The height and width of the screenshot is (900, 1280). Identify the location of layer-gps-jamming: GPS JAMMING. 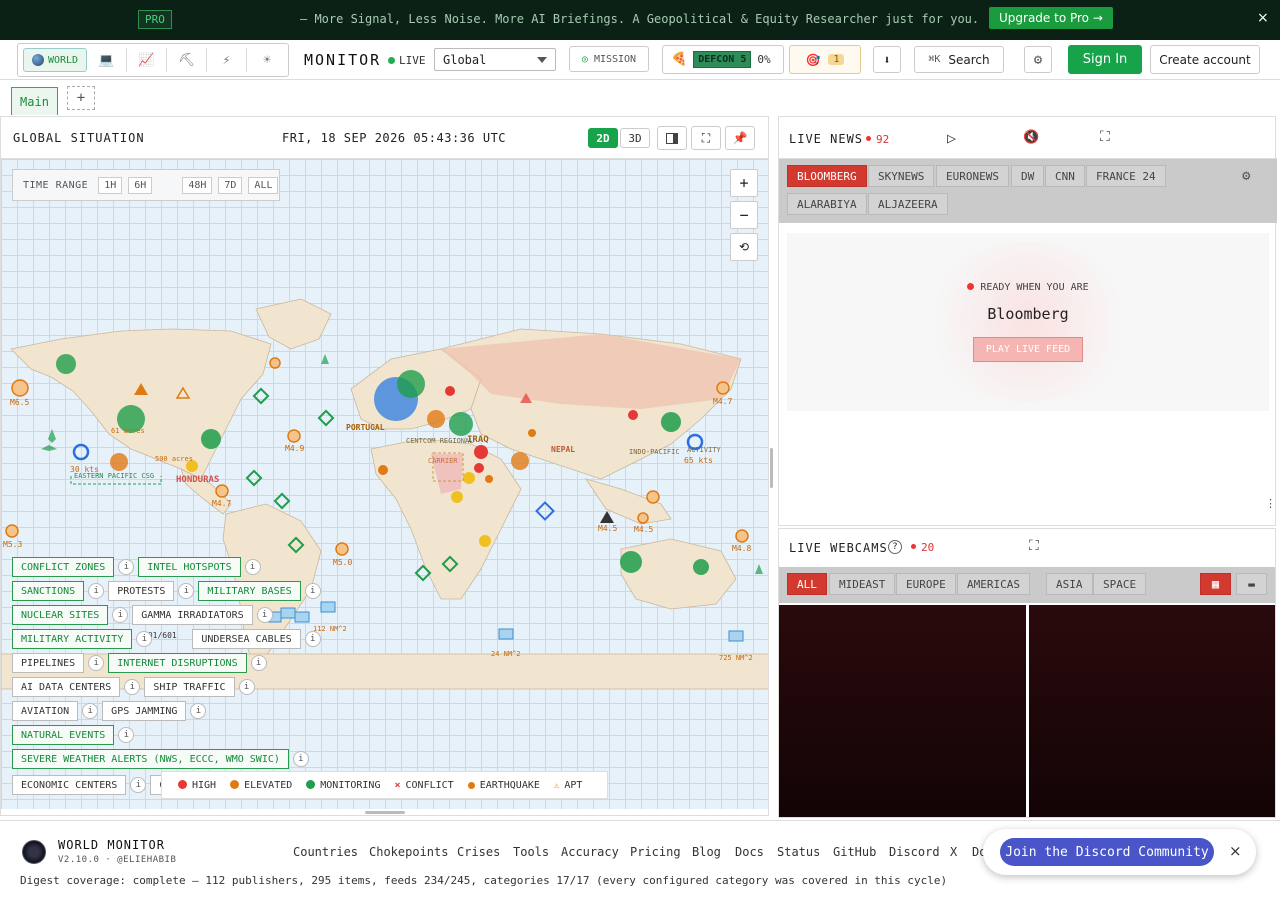
(144, 711).